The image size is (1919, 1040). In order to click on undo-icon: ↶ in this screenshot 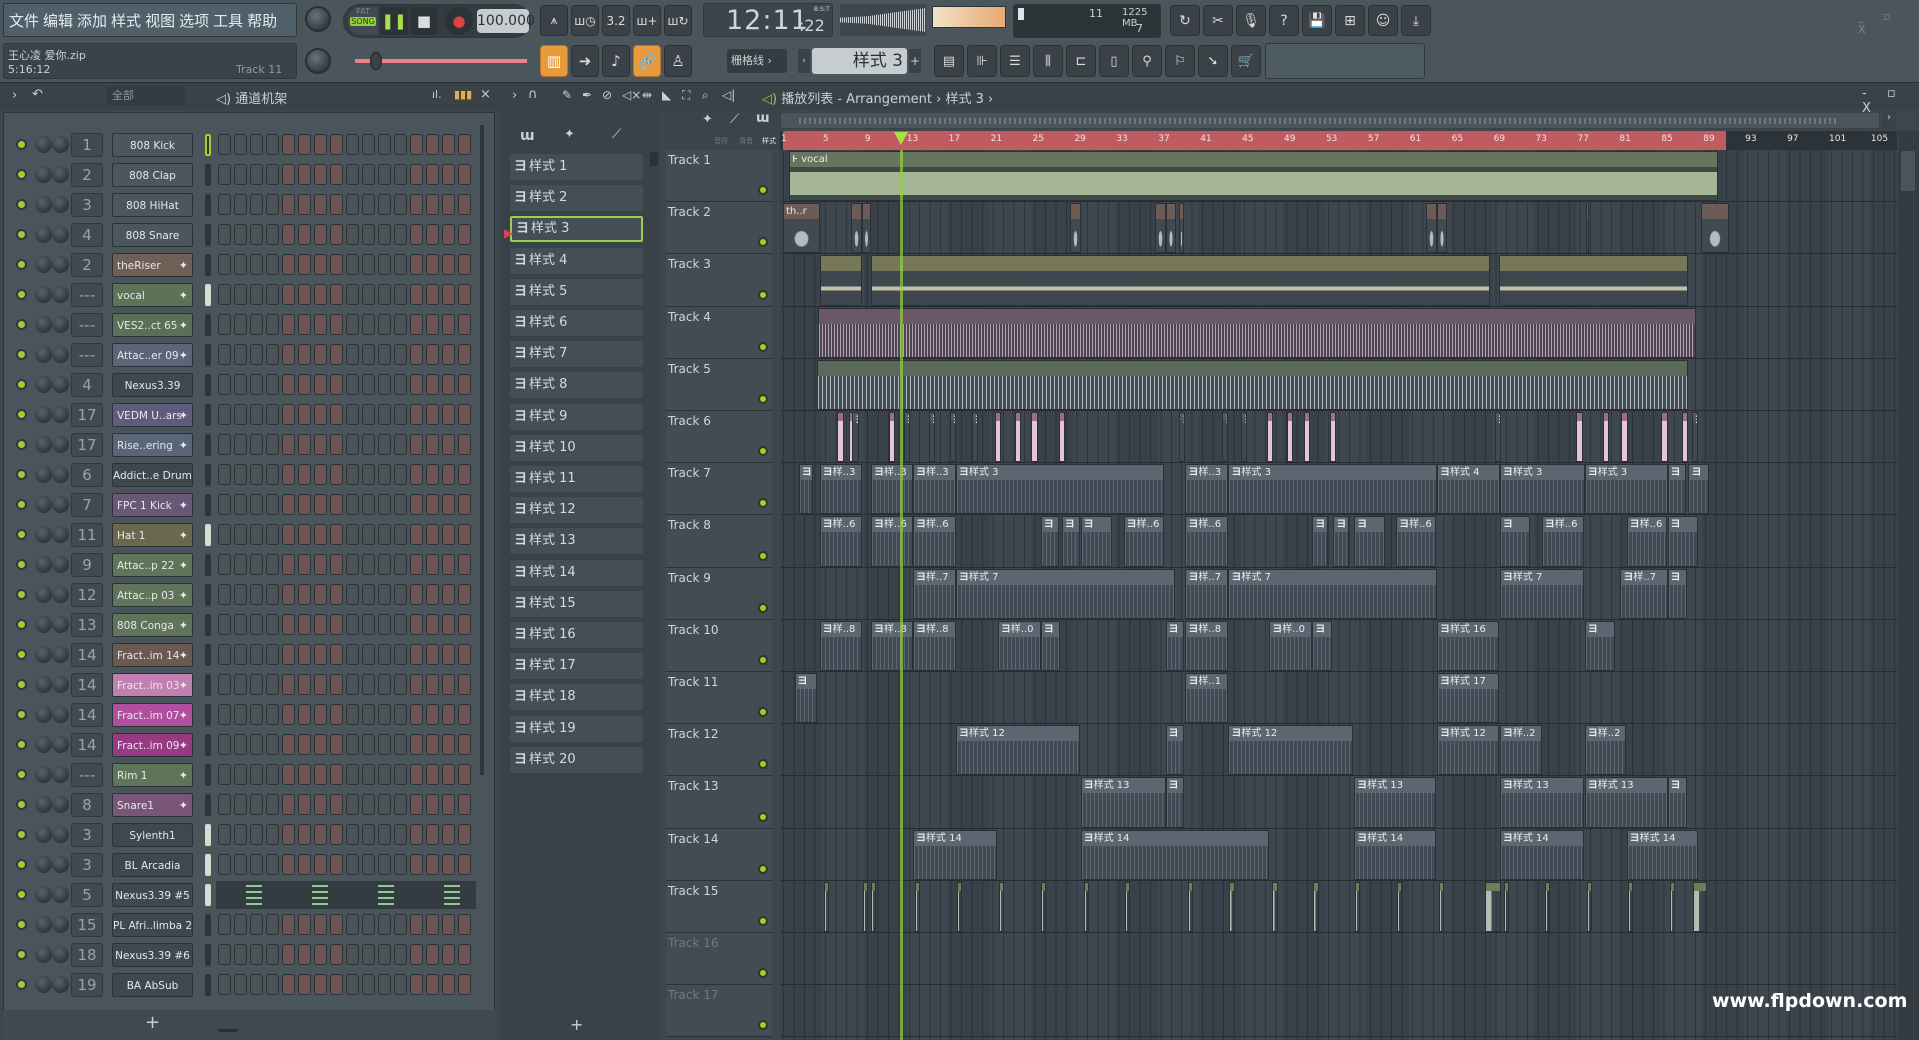, I will do `click(37, 94)`.